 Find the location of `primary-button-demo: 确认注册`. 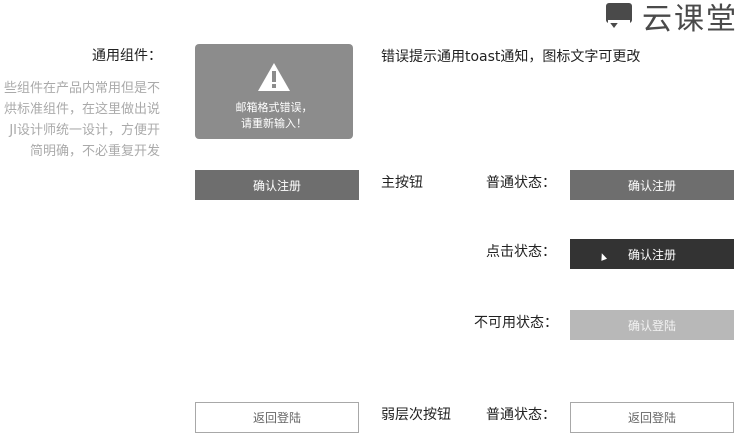

primary-button-demo: 确认注册 is located at coordinates (277, 185).